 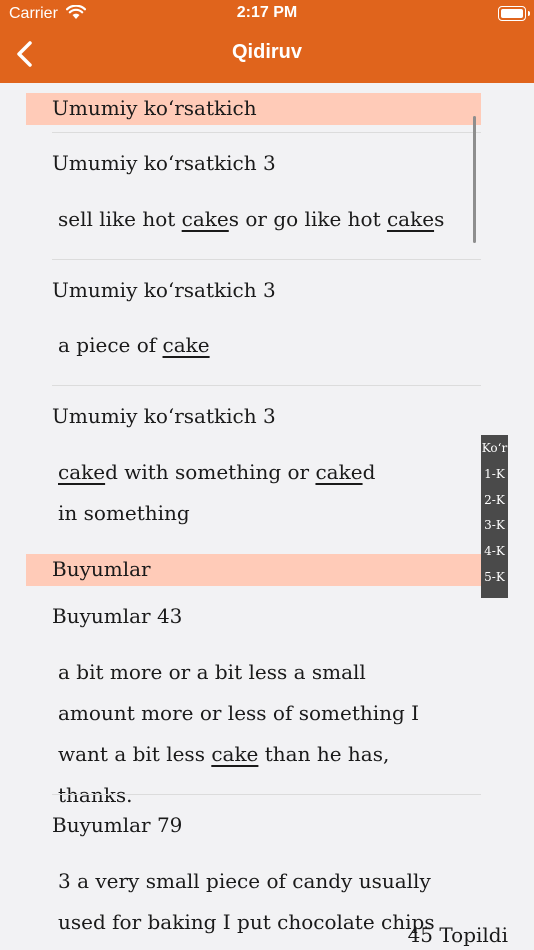 What do you see at coordinates (494, 500) in the screenshot?
I see `index-item: 2-K` at bounding box center [494, 500].